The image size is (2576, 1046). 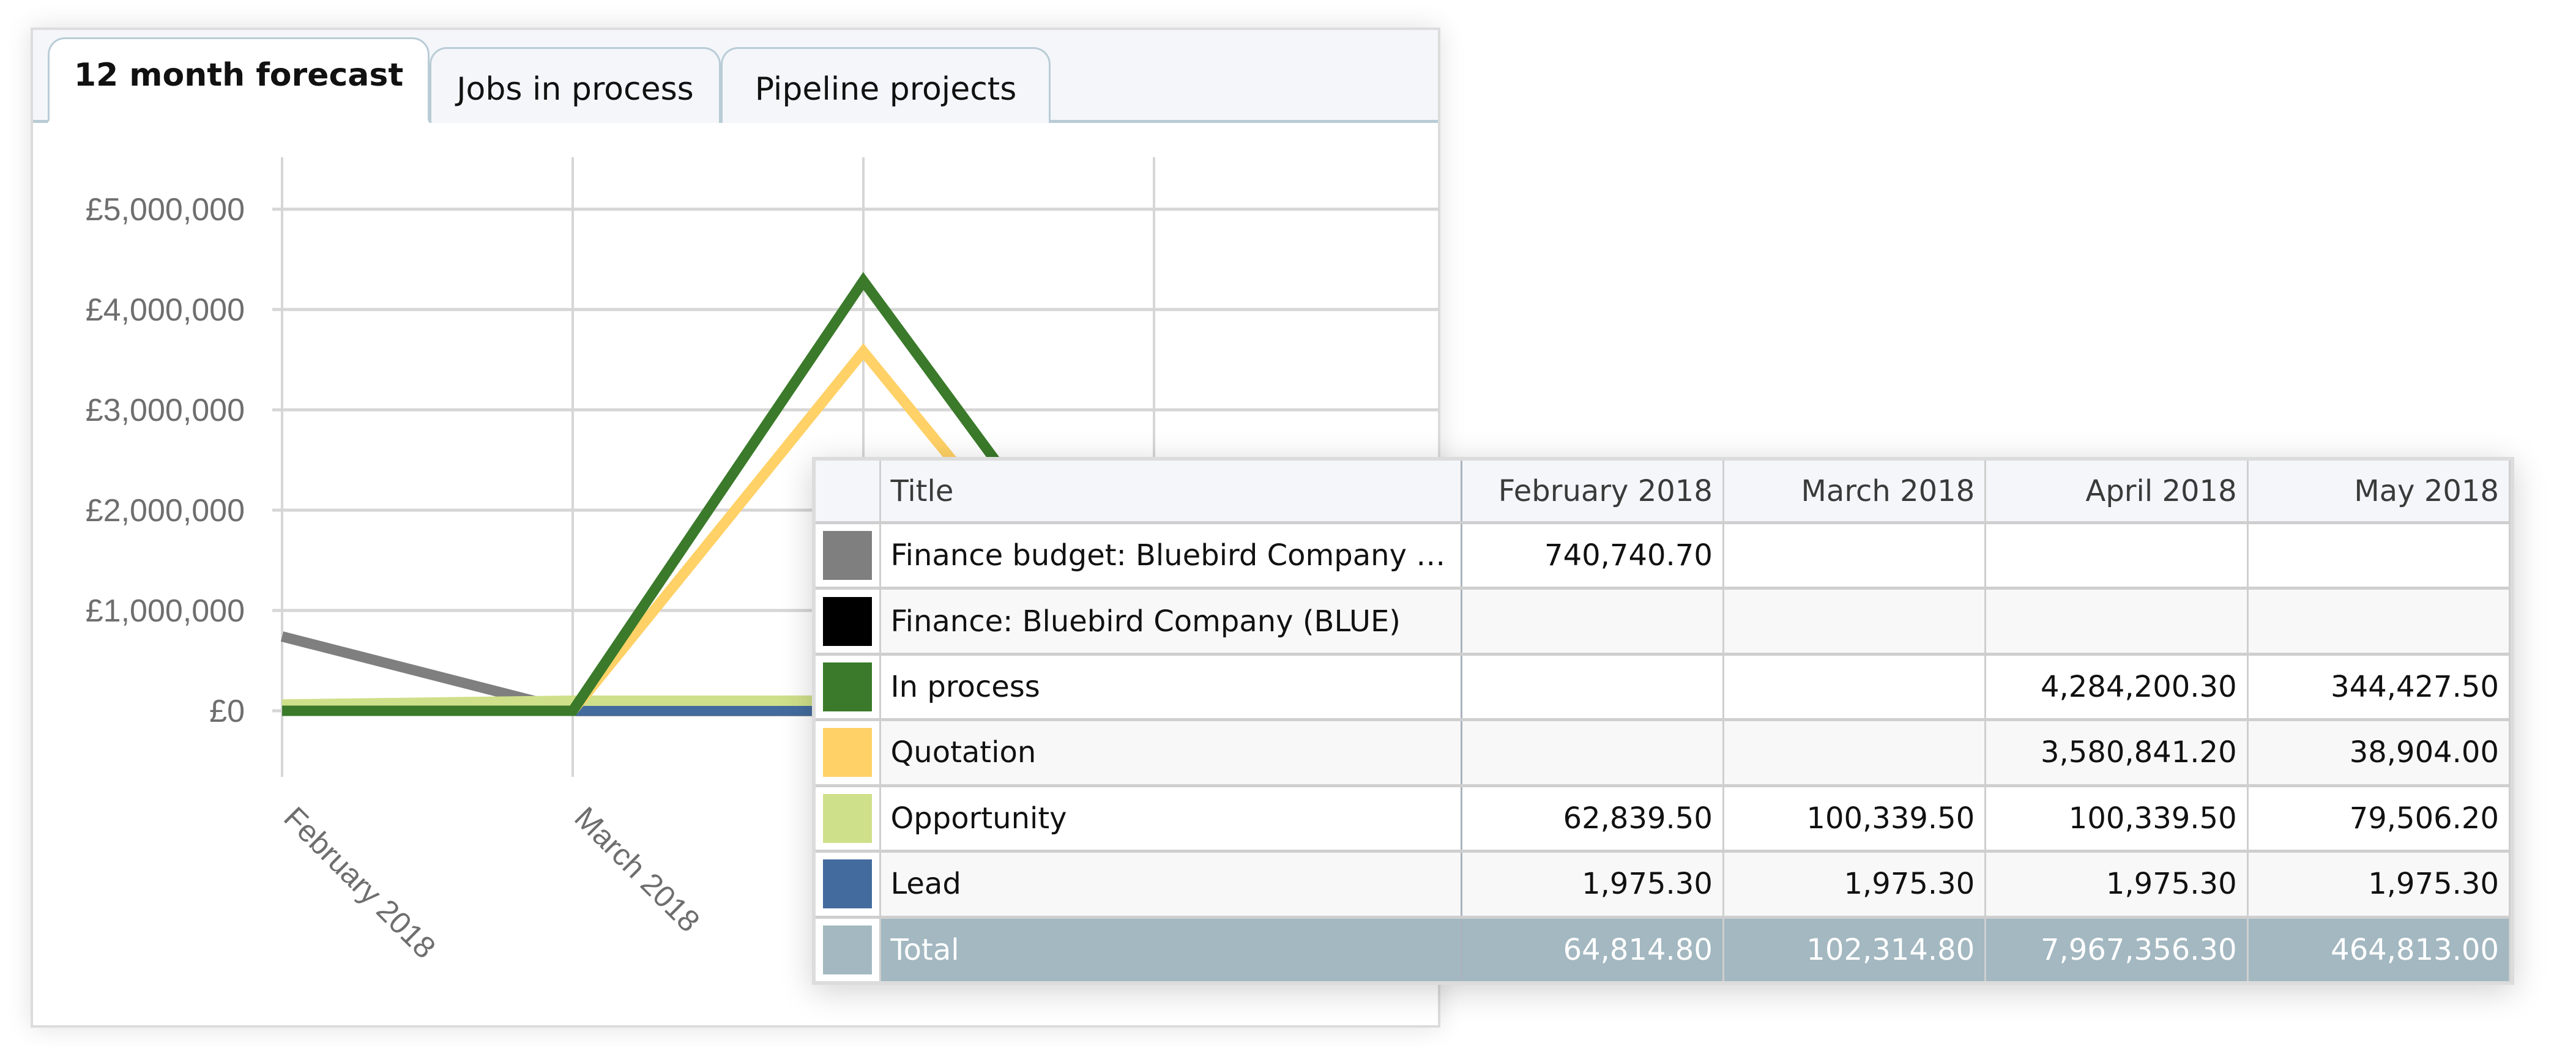 I want to click on row-value: 4,284,200.30, so click(x=2117, y=688).